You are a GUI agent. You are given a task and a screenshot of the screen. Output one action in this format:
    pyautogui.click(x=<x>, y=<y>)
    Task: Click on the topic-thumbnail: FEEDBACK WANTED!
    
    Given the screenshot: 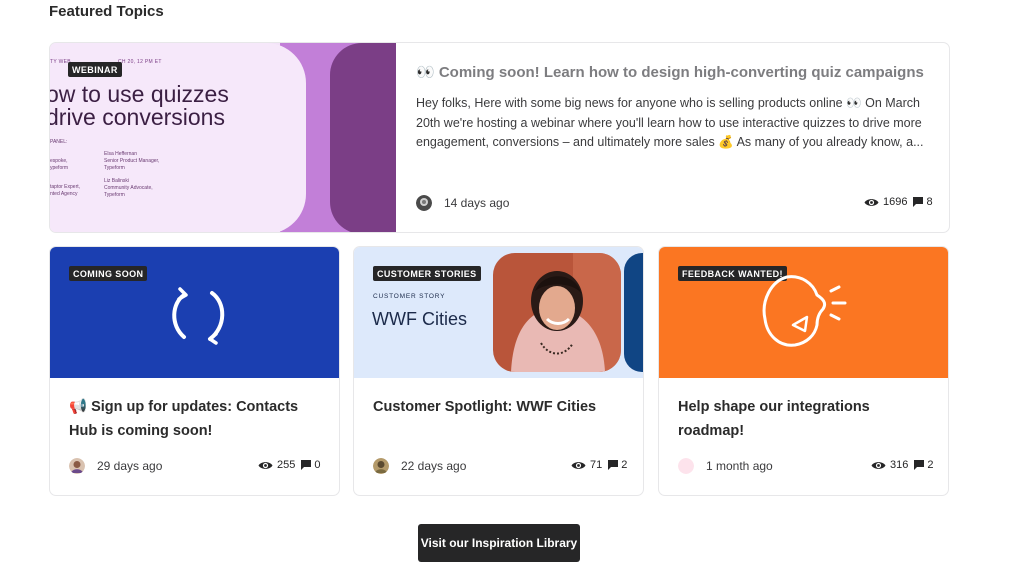 What is the action you would take?
    pyautogui.click(x=803, y=312)
    